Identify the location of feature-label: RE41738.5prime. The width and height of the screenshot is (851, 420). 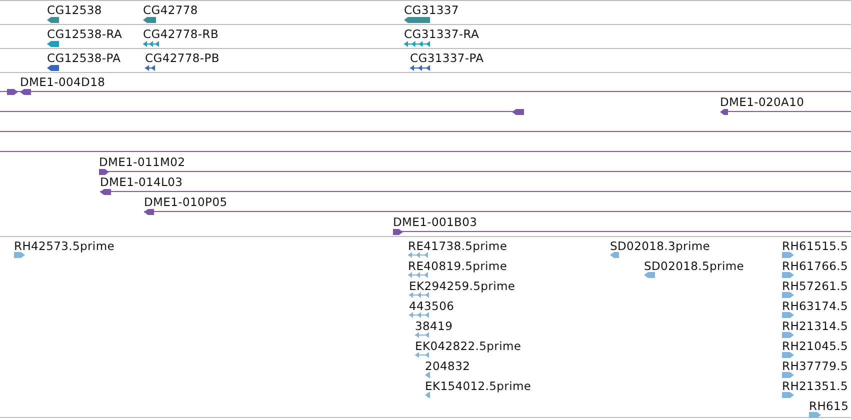
(458, 246).